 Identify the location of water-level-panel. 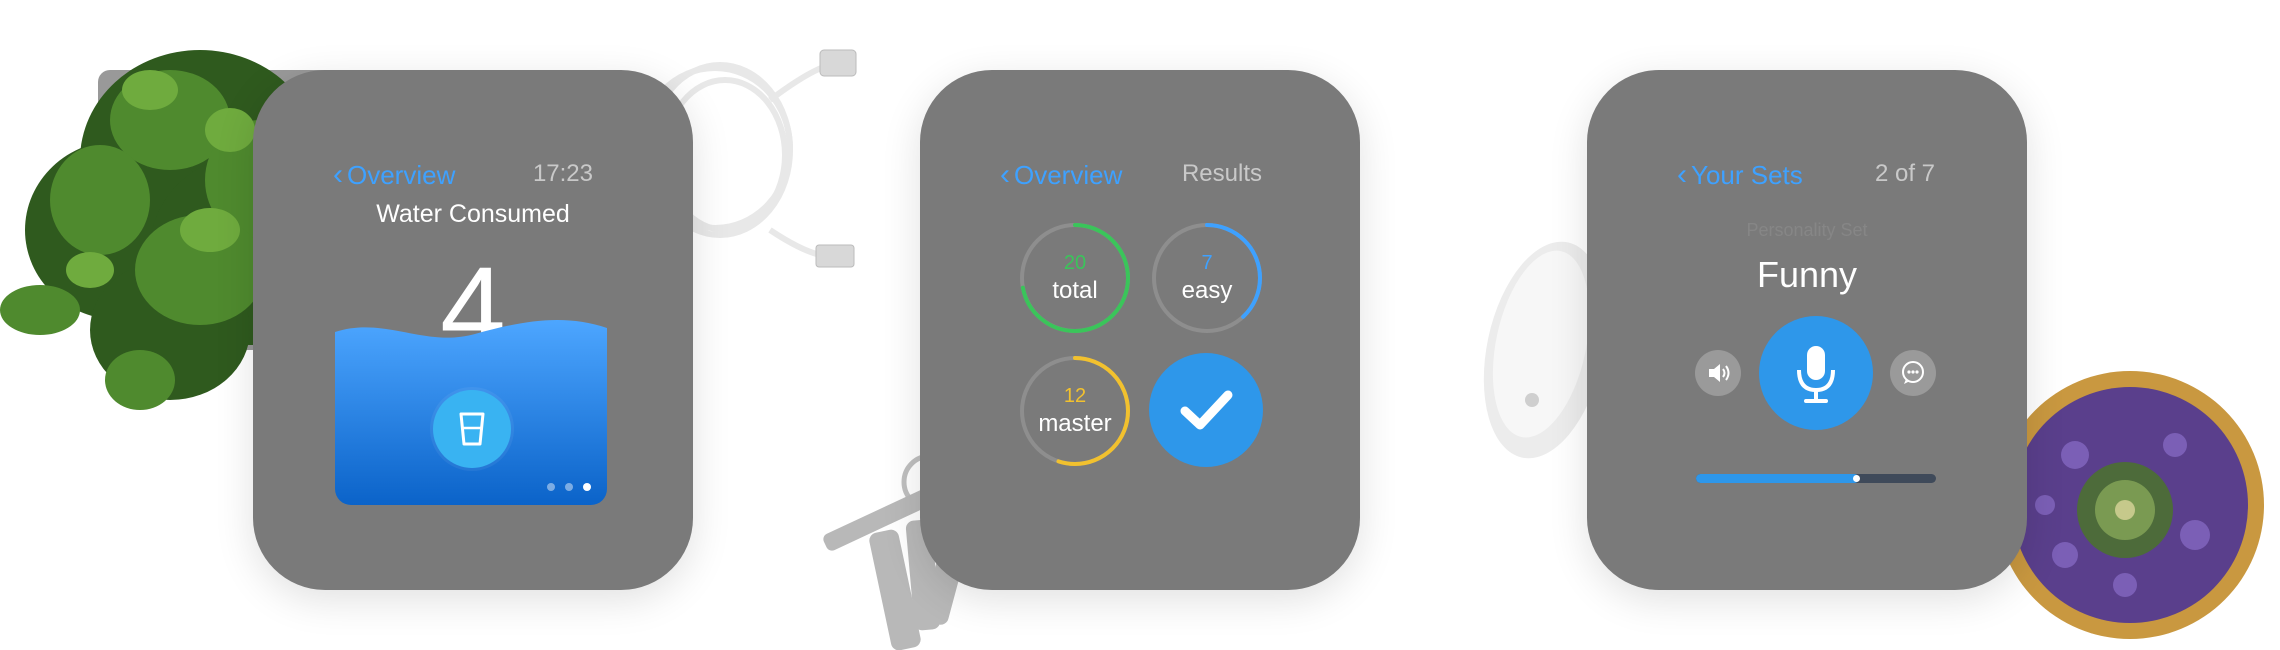
(471, 412).